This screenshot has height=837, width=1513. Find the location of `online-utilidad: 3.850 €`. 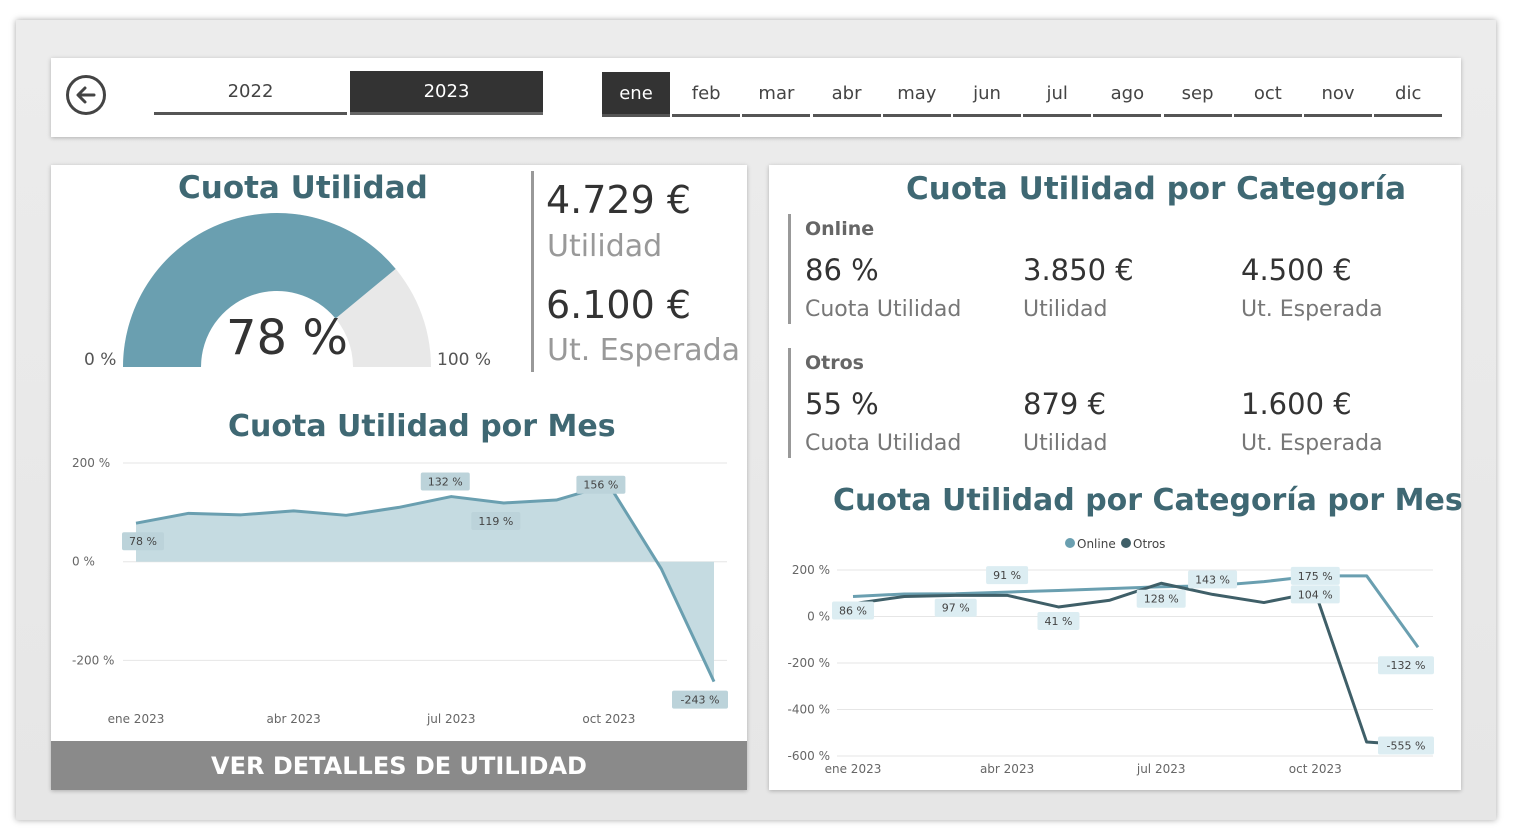

online-utilidad: 3.850 € is located at coordinates (1078, 270).